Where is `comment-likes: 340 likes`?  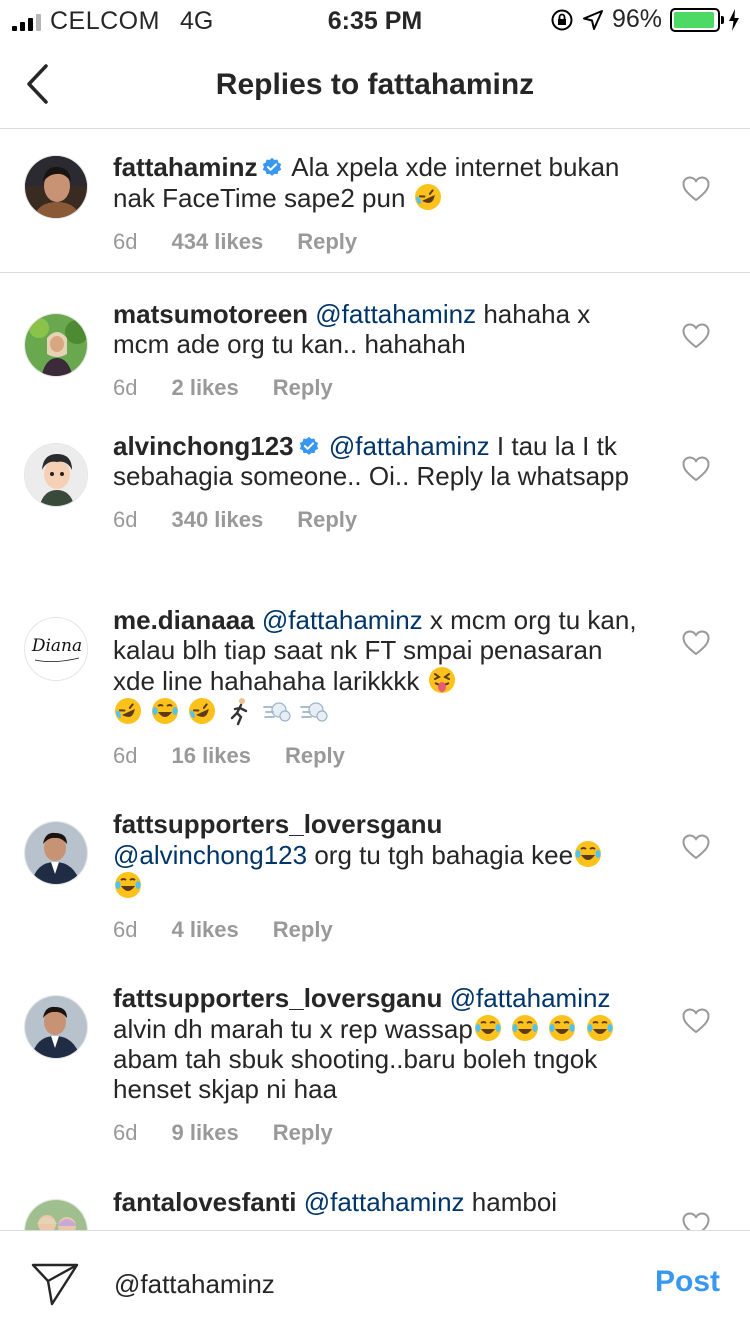
comment-likes: 340 likes is located at coordinates (217, 520).